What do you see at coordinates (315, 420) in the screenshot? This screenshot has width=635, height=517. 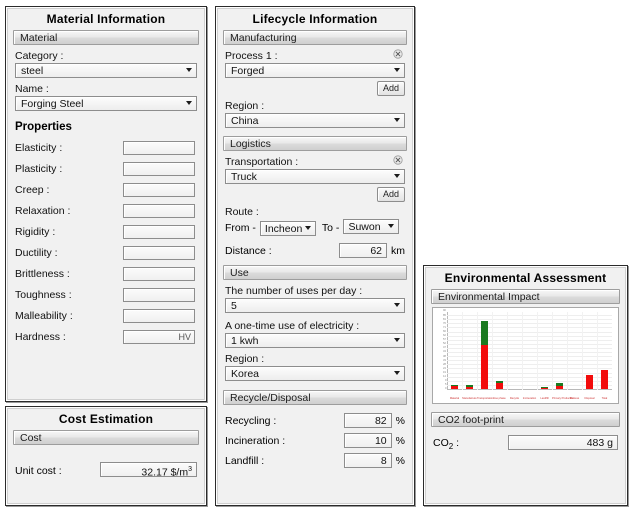 I see `recycling-row: Recycling : 82 %` at bounding box center [315, 420].